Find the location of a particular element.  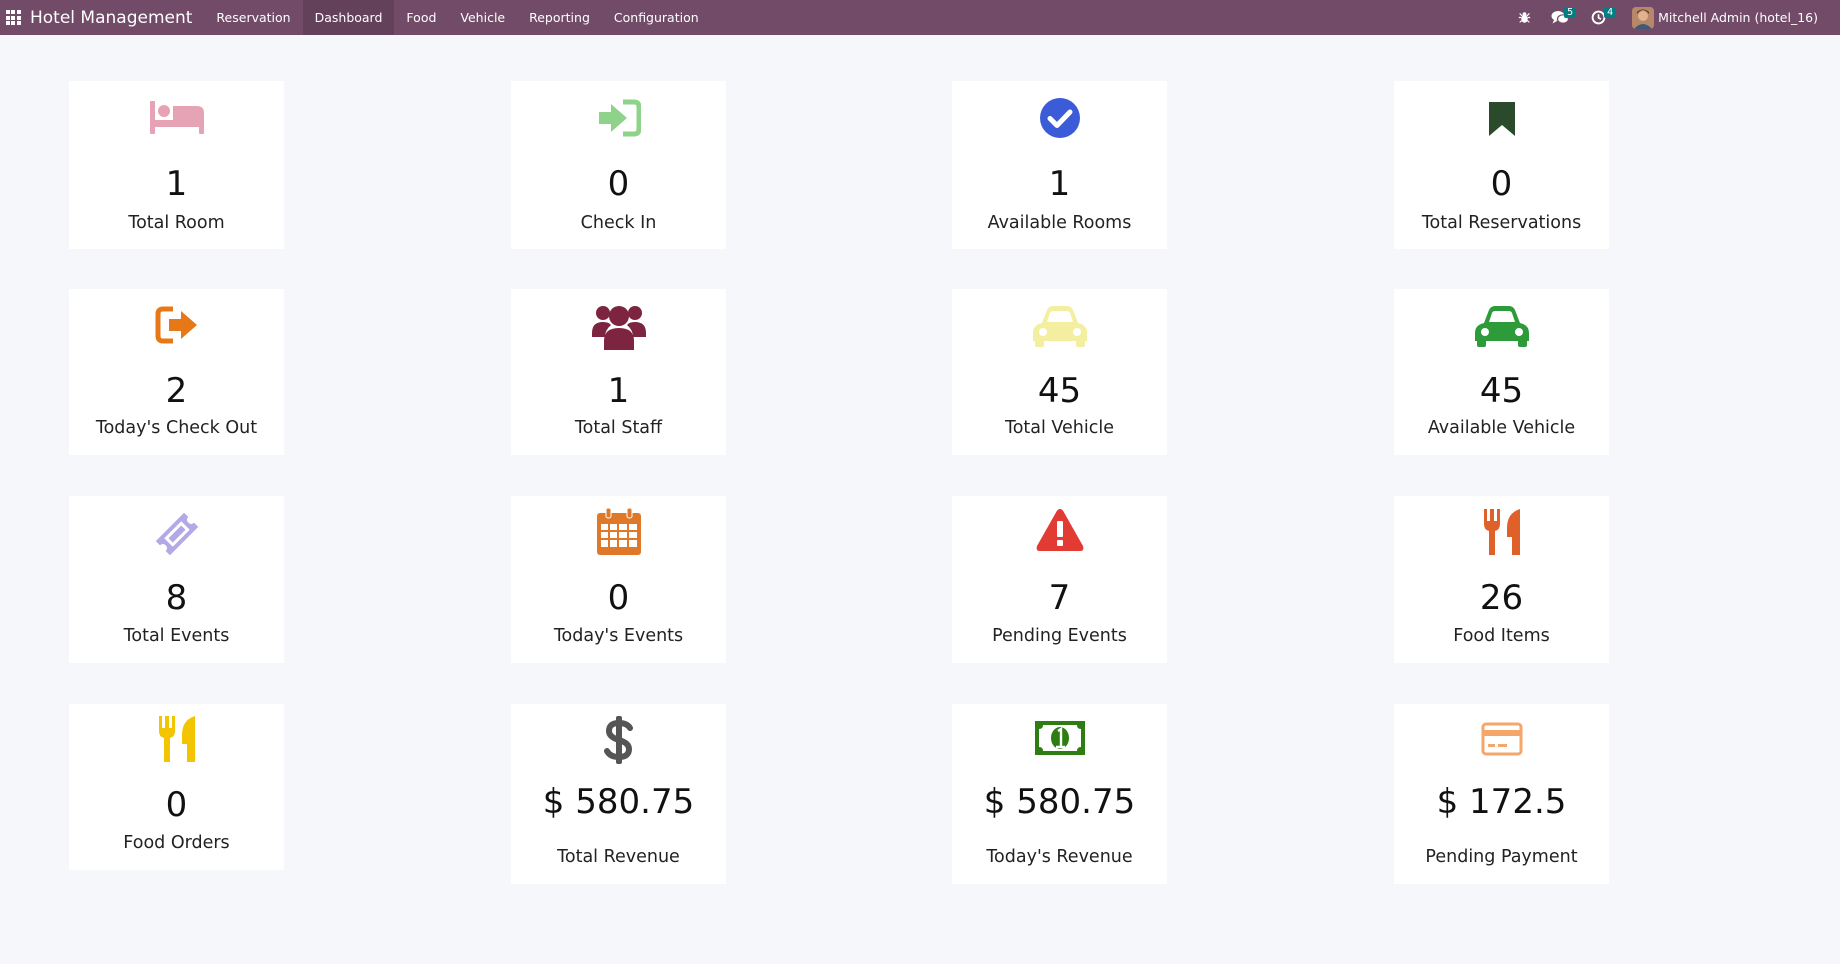

bug-icon is located at coordinates (1524, 17).